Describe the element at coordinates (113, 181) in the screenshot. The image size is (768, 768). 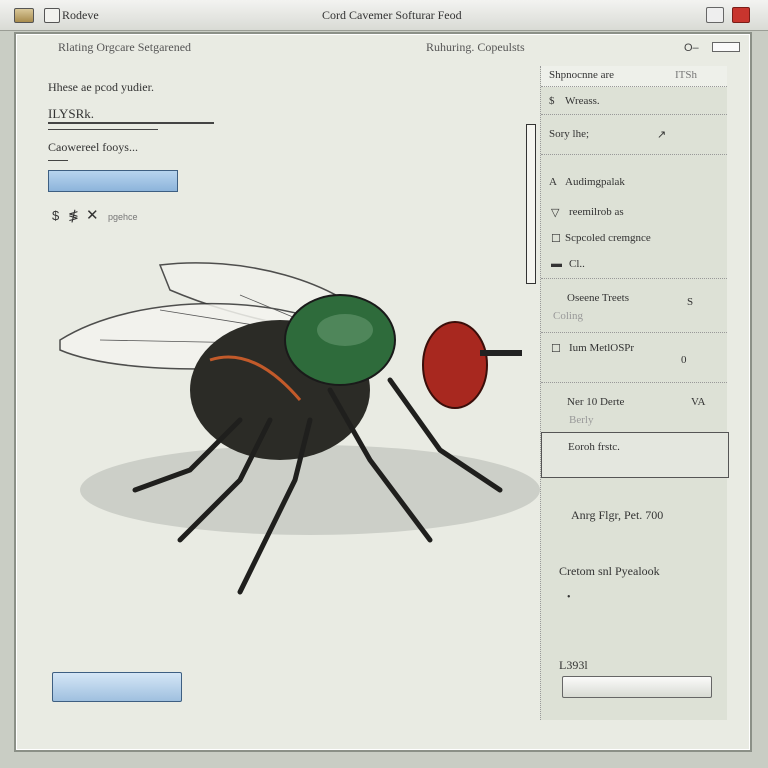
I see `field2-input` at that location.